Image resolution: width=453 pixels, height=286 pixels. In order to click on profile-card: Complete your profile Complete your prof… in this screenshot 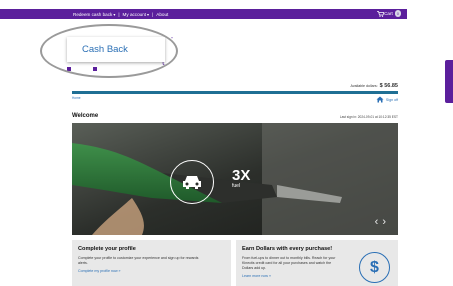, I will do `click(151, 263)`.